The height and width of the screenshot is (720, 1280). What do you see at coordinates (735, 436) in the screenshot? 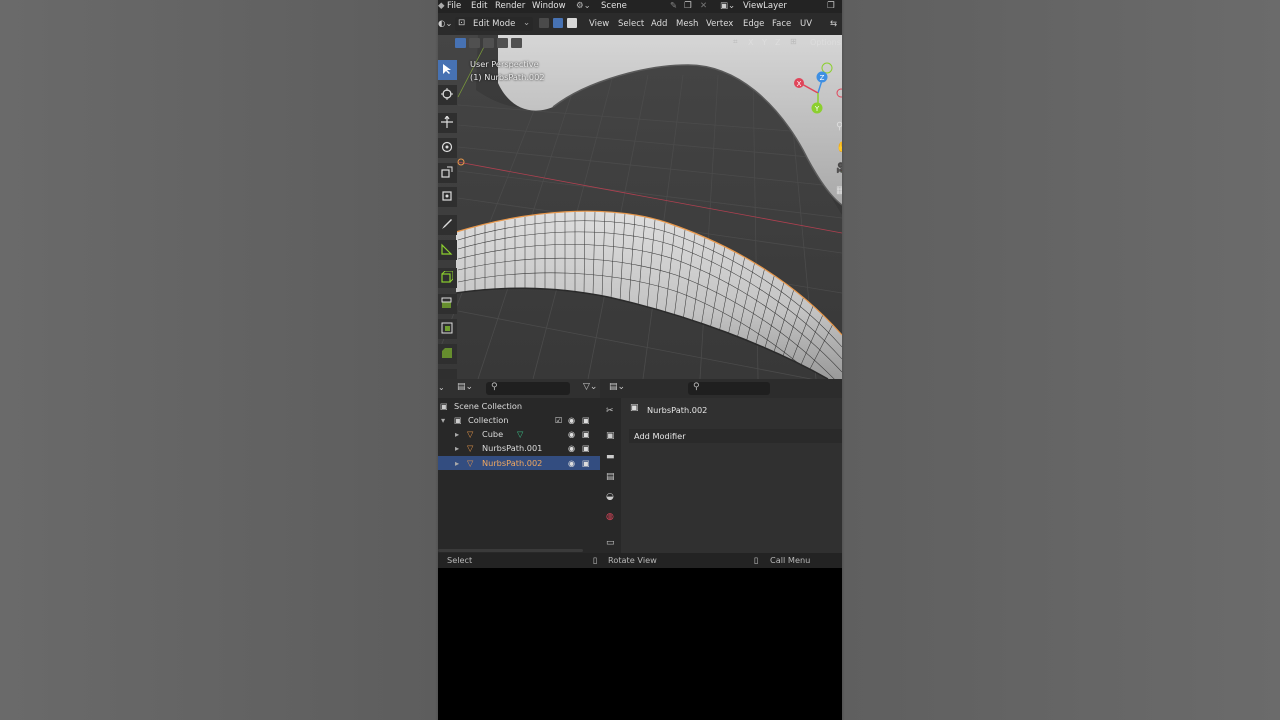
I see `add-modifier-button: Add Modifier` at bounding box center [735, 436].